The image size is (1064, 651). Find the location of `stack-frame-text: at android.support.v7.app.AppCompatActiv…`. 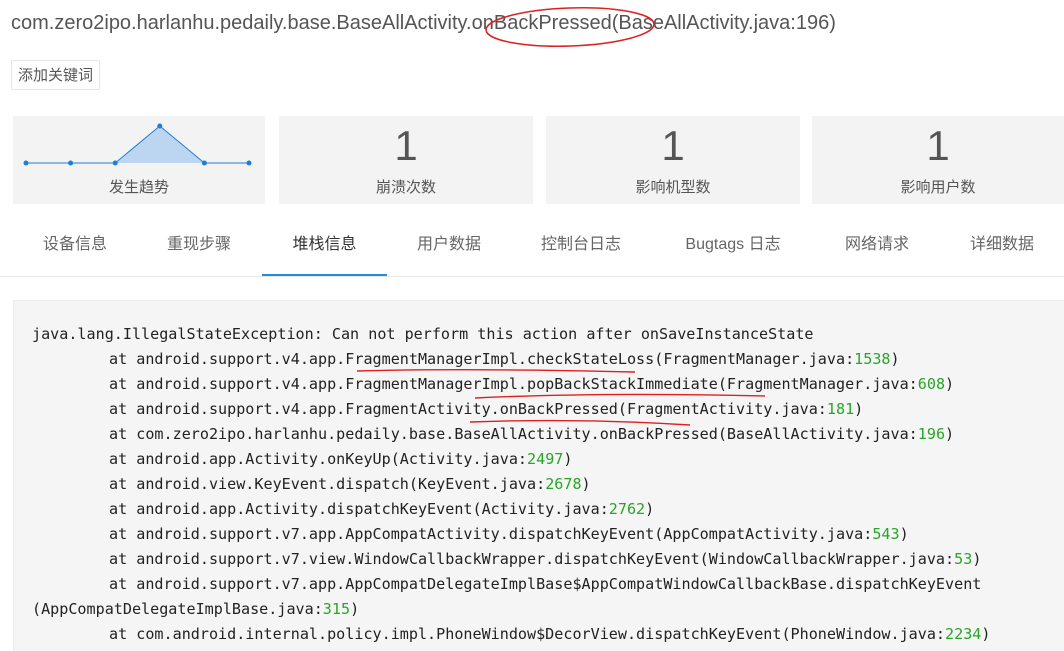

stack-frame-text: at android.support.v7.app.AppCompatActiv… is located at coordinates (491, 534).